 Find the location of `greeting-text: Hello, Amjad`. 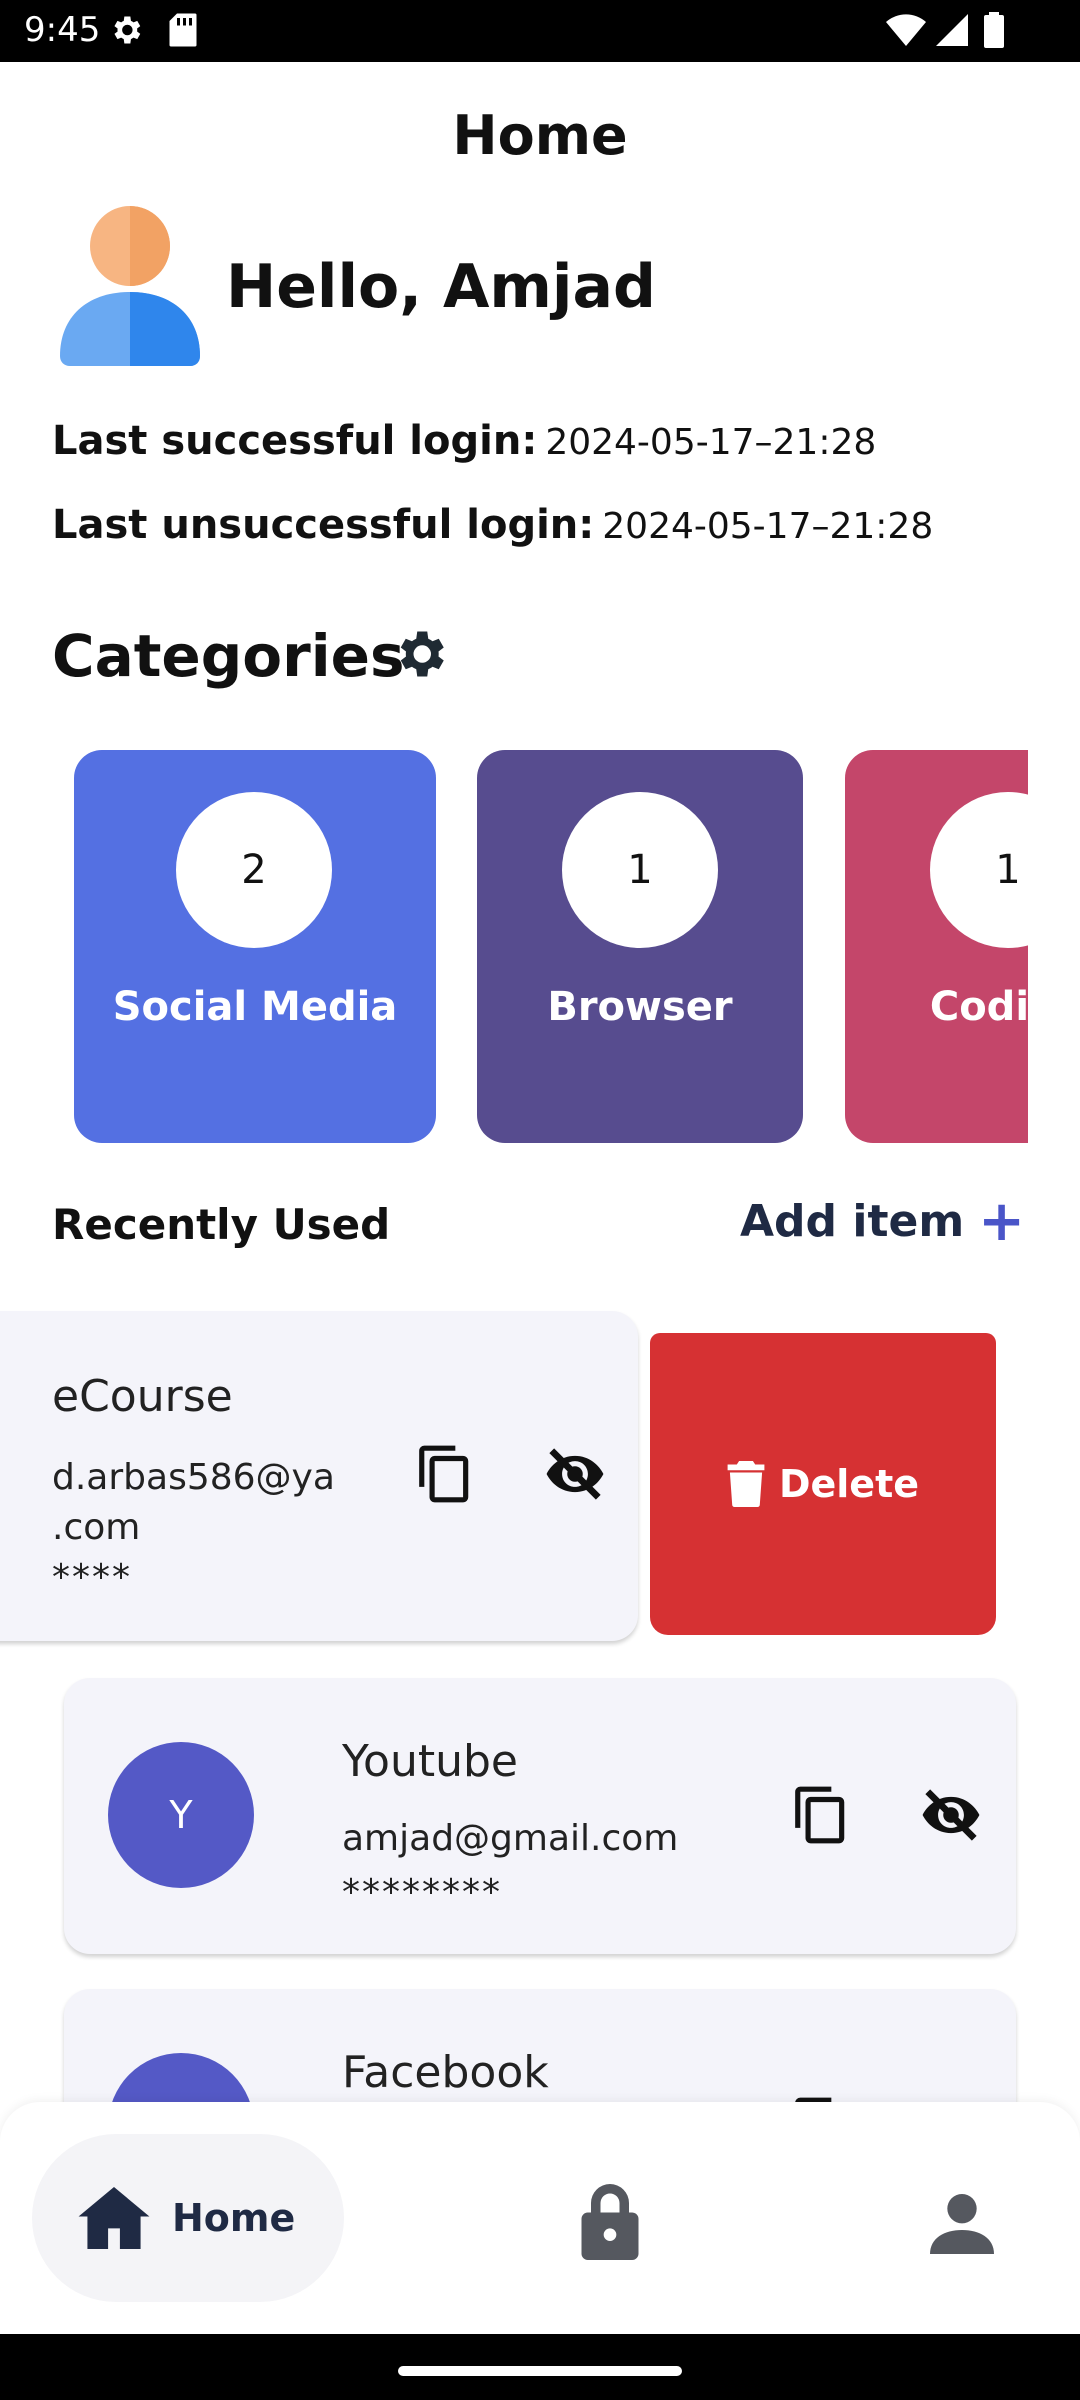

greeting-text: Hello, Amjad is located at coordinates (441, 287).